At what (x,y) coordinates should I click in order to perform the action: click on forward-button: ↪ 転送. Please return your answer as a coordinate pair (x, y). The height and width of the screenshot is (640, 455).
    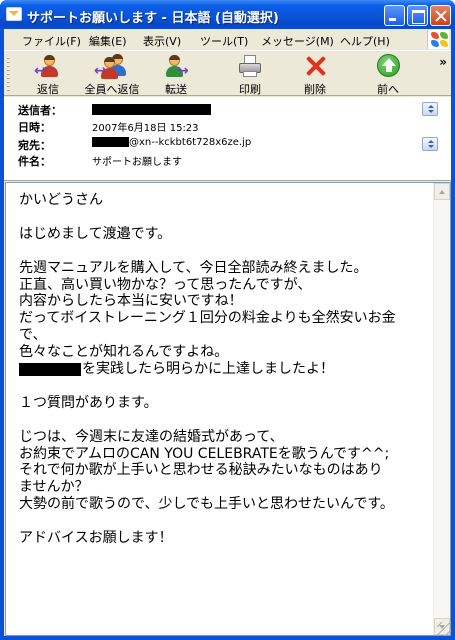
    Looking at the image, I should click on (176, 75).